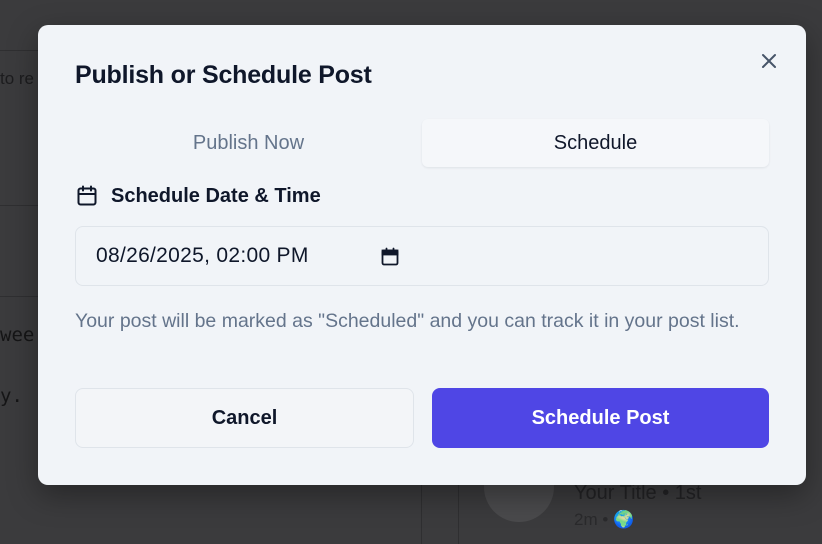 Image resolution: width=822 pixels, height=544 pixels. Describe the element at coordinates (248, 143) in the screenshot. I see `tab-publish-now: Publish Now` at that location.